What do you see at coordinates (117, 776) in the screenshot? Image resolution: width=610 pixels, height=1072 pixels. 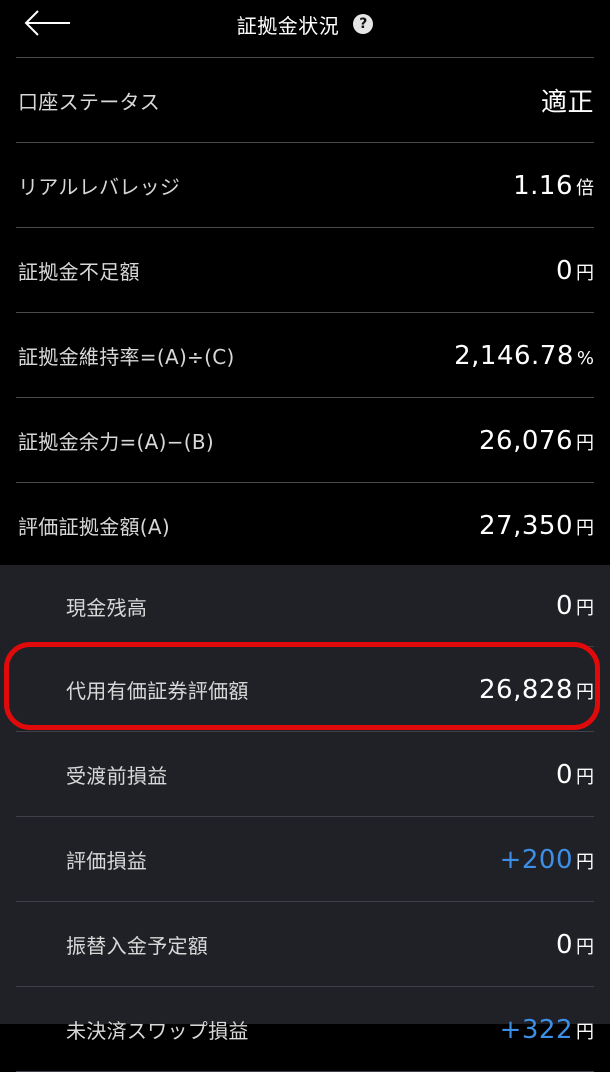 I see `row-label: 受渡前損益` at bounding box center [117, 776].